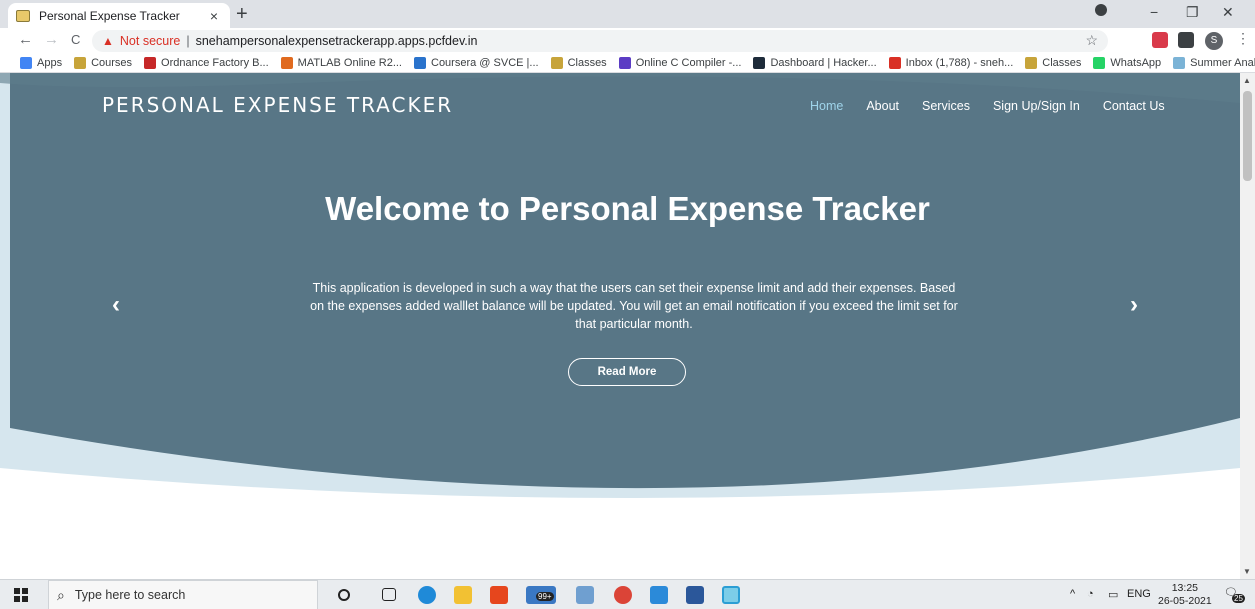  Describe the element at coordinates (545, 596) in the screenshot. I see `mail-badge: 99+` at that location.